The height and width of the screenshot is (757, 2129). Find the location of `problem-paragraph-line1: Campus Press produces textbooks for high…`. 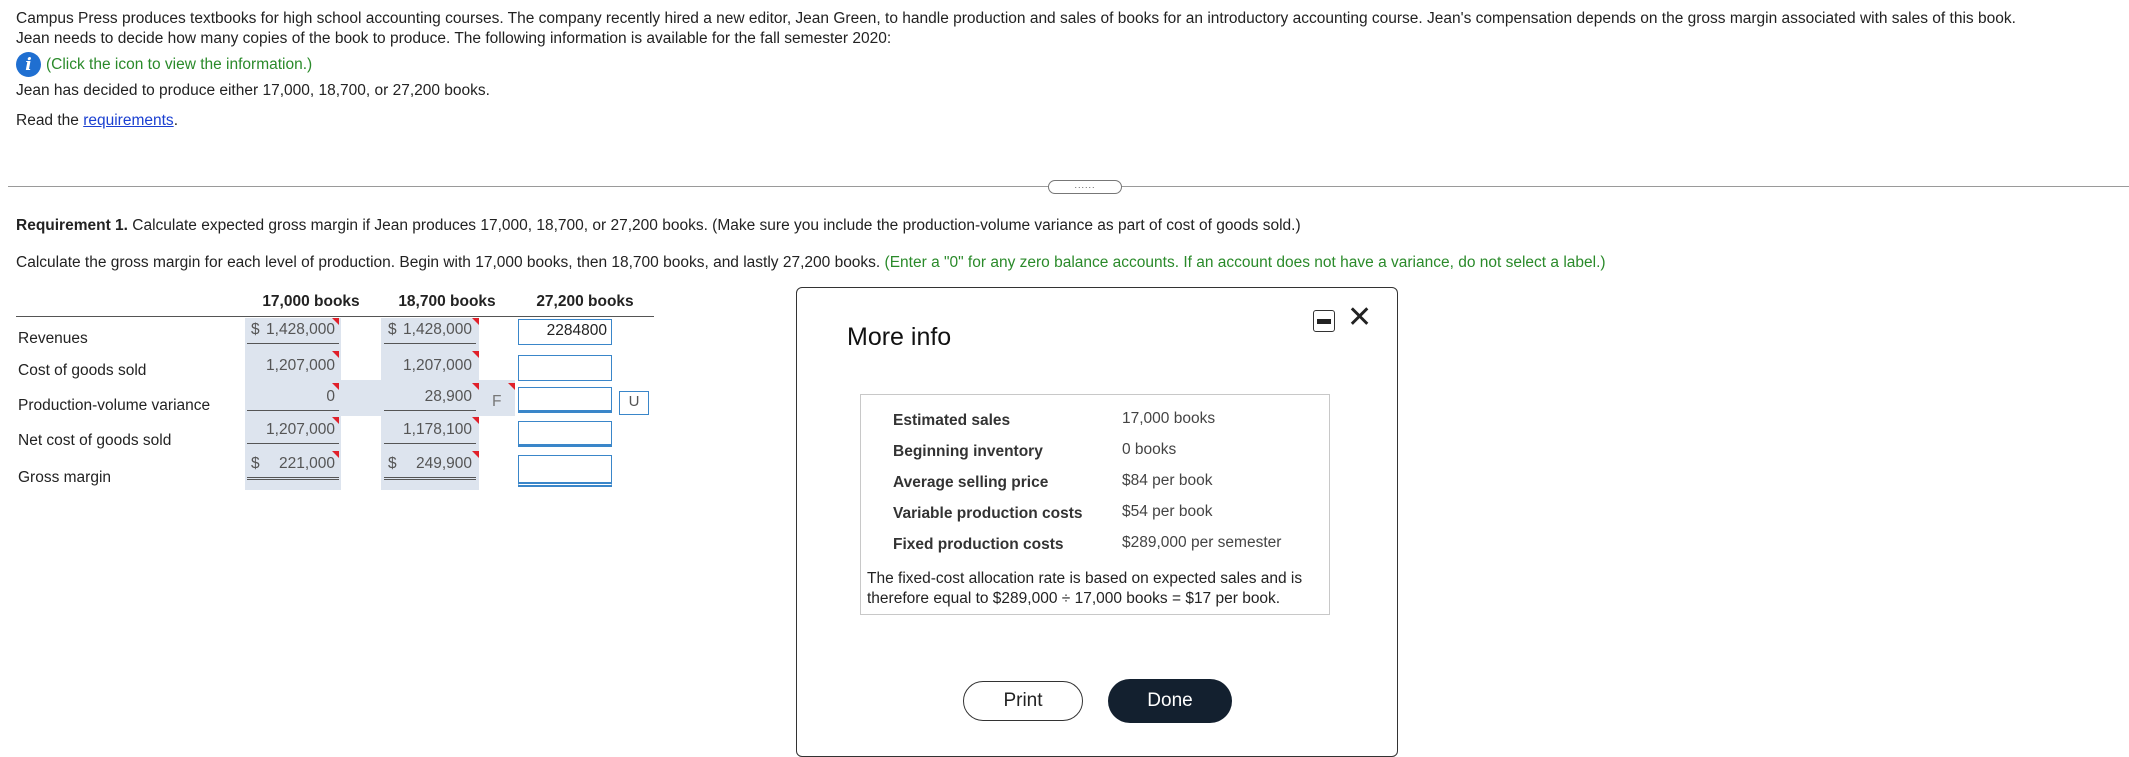

problem-paragraph-line1: Campus Press produces textbooks for high… is located at coordinates (1016, 18).